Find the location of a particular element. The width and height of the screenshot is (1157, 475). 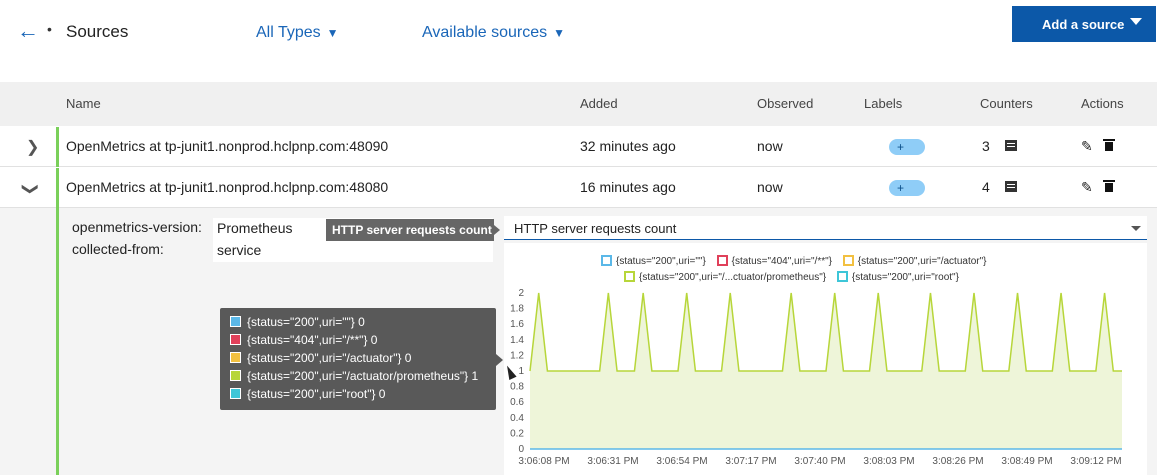

y-tick-label: 2 is located at coordinates (521, 293).